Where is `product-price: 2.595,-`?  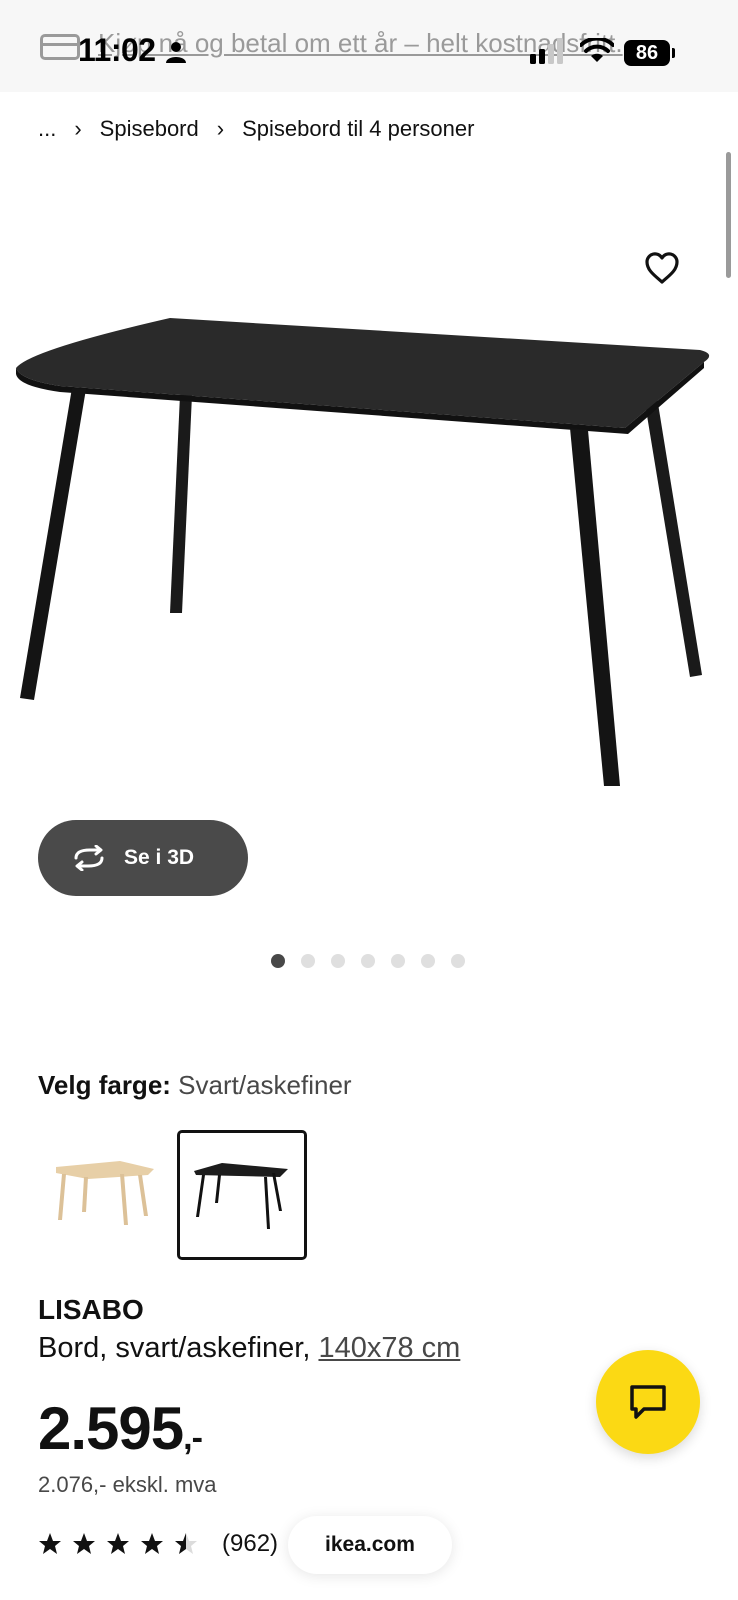 product-price: 2.595,- is located at coordinates (120, 1428).